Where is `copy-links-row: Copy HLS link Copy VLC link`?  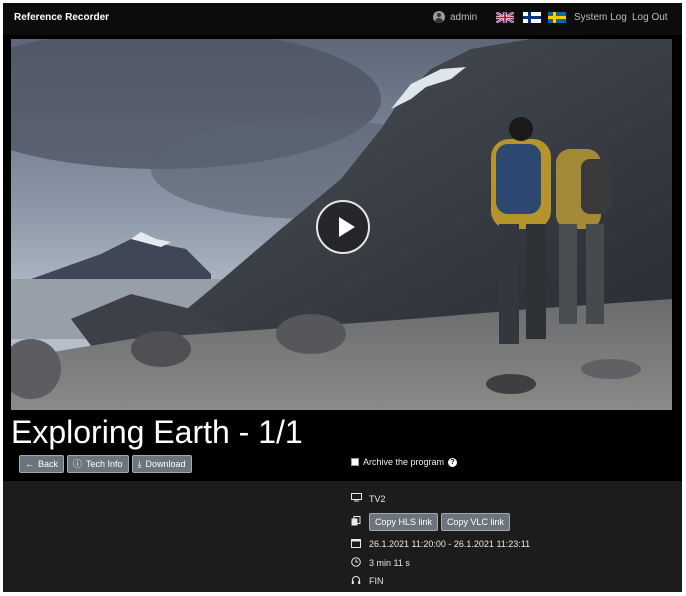 copy-links-row: Copy HLS link Copy VLC link is located at coordinates (431, 522).